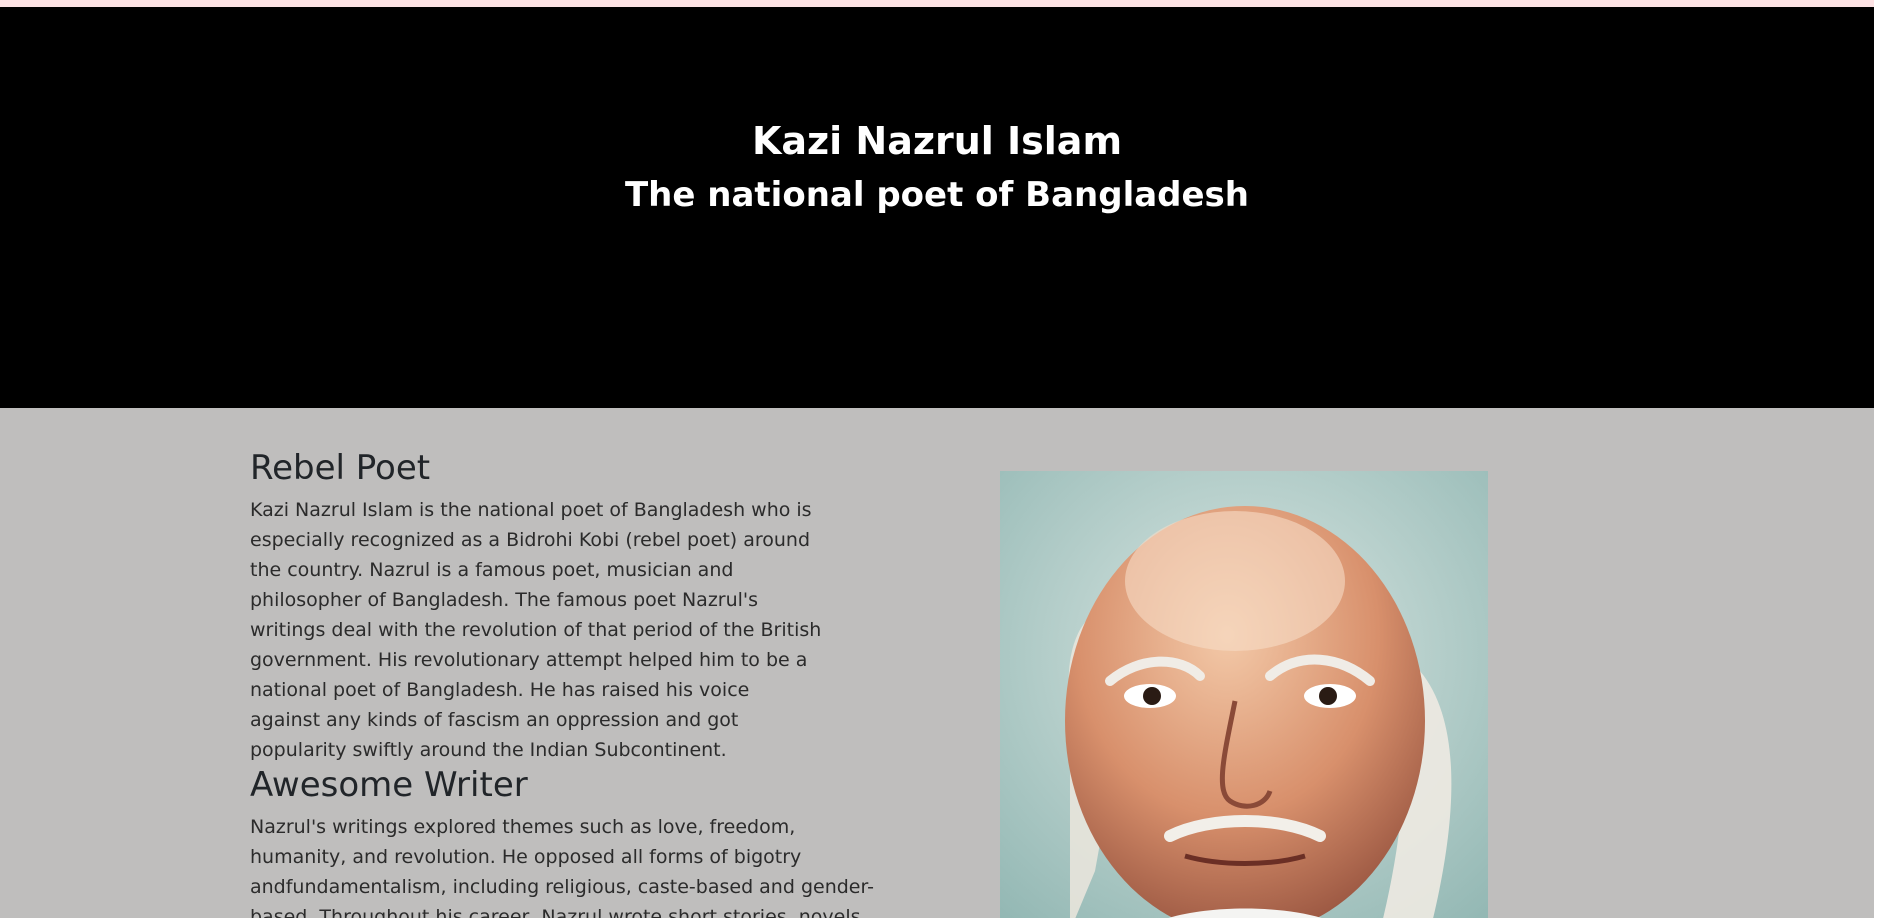  What do you see at coordinates (937, 141) in the screenshot?
I see `hero-title: Kazi Nazrul Islam` at bounding box center [937, 141].